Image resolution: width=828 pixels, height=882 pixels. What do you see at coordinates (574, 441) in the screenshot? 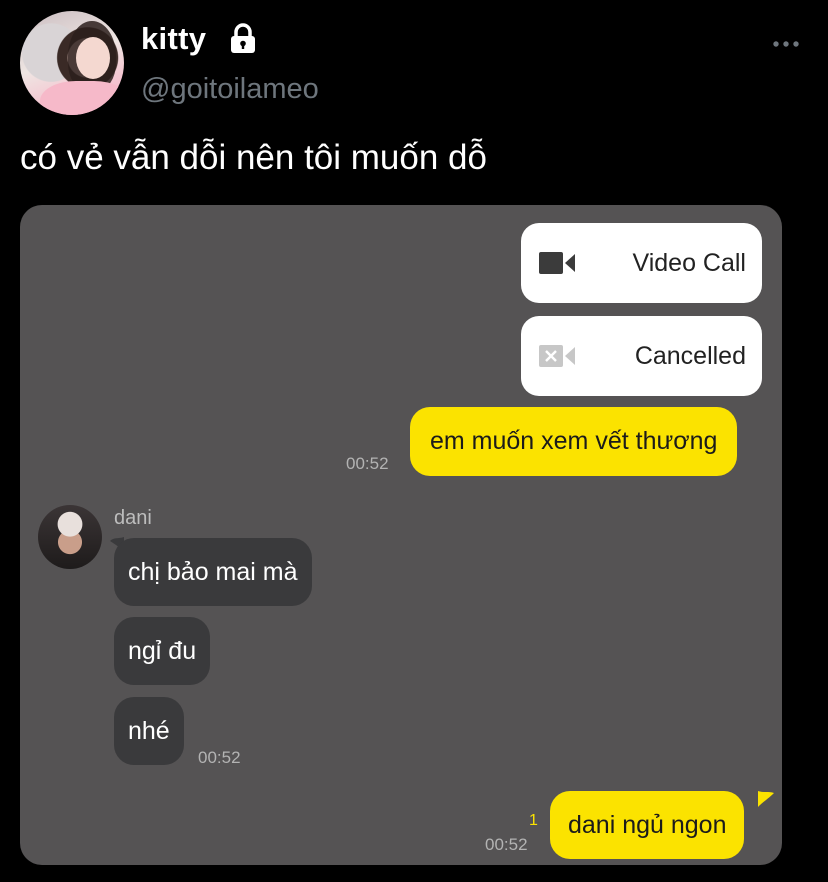
I see `sent-message-bubble: em muốn xem vết thương` at bounding box center [574, 441].